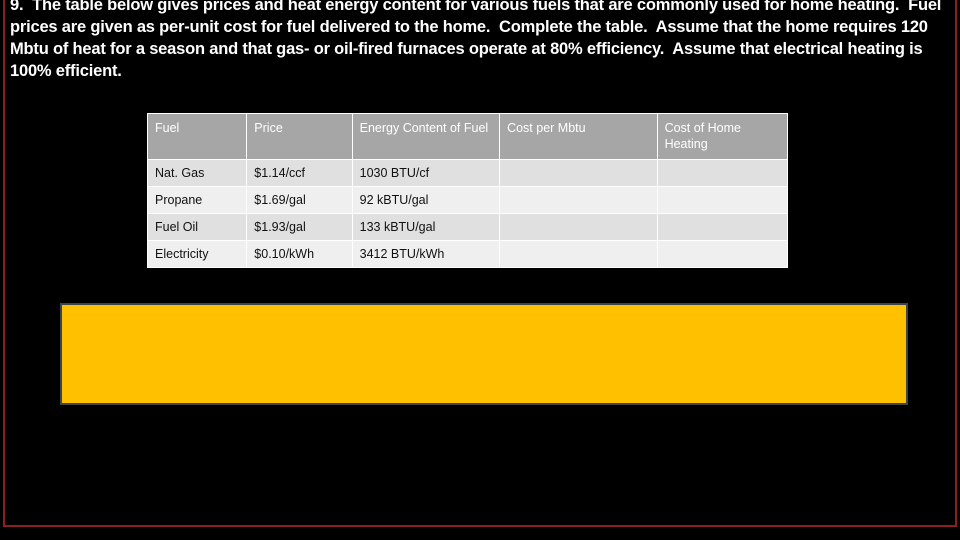  What do you see at coordinates (299, 136) in the screenshot?
I see `column-header-price: Price` at bounding box center [299, 136].